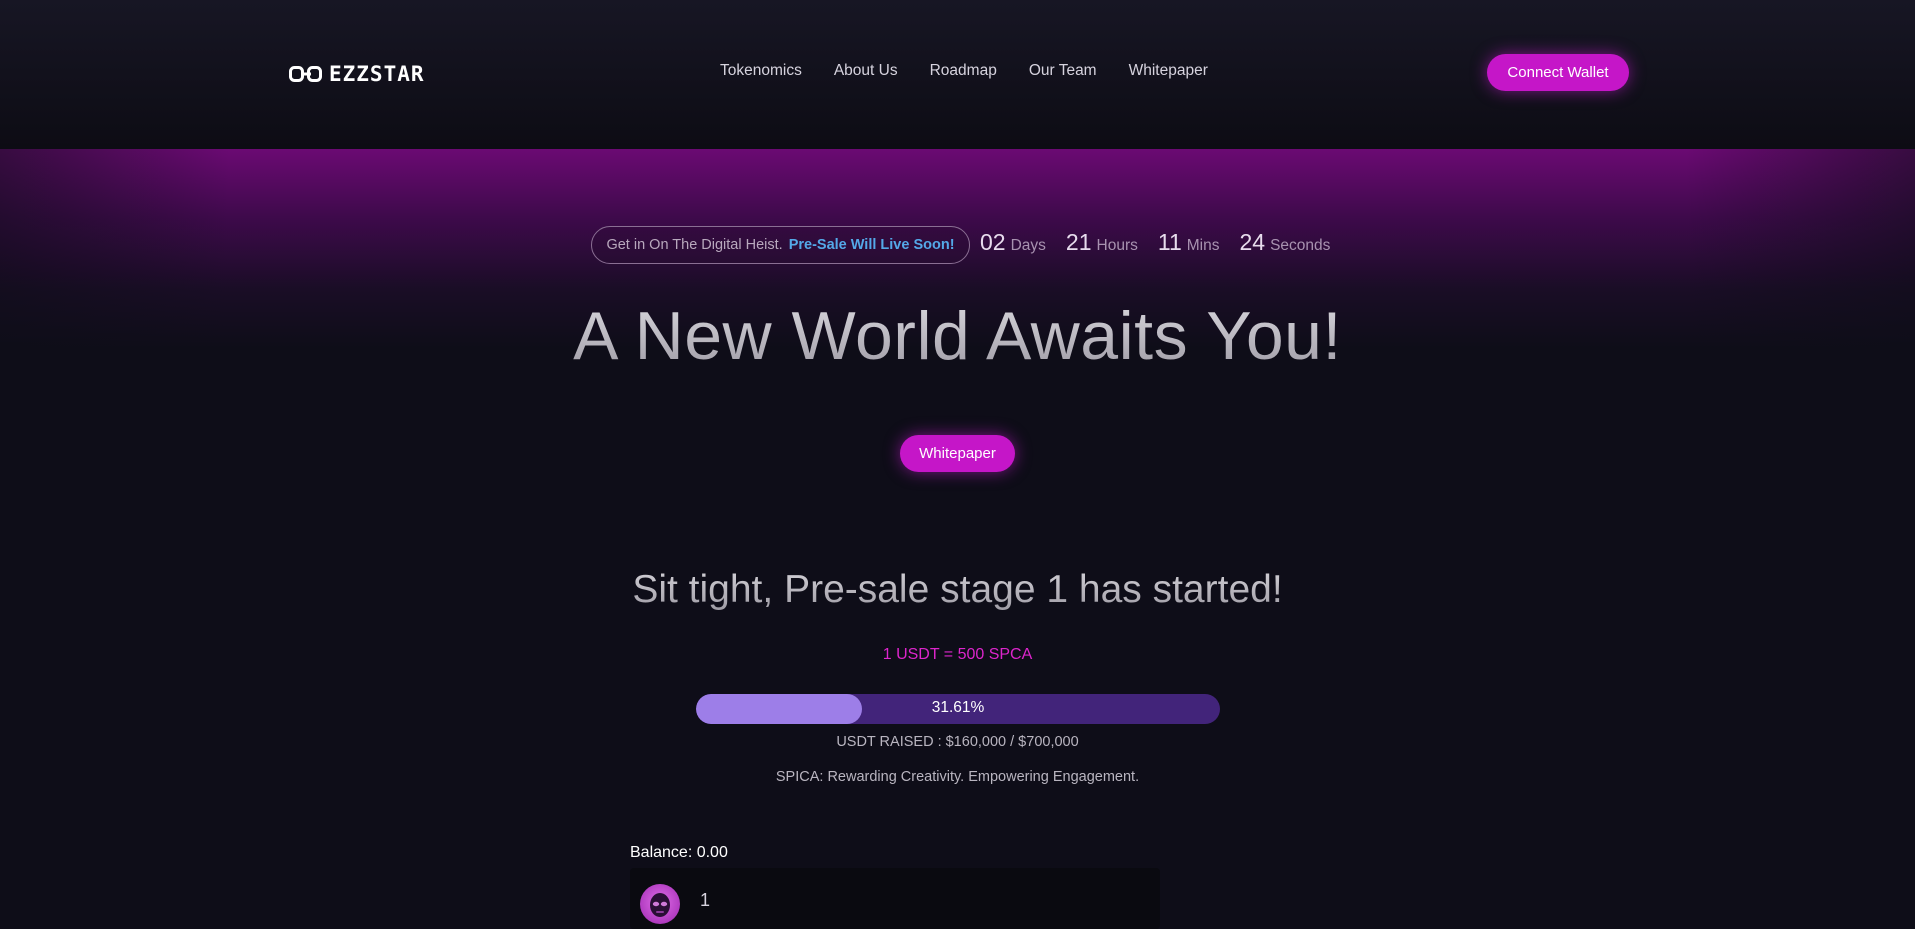 The width and height of the screenshot is (1915, 929). Describe the element at coordinates (694, 245) in the screenshot. I see `notice-text: Get in On The Digital Heist.` at that location.